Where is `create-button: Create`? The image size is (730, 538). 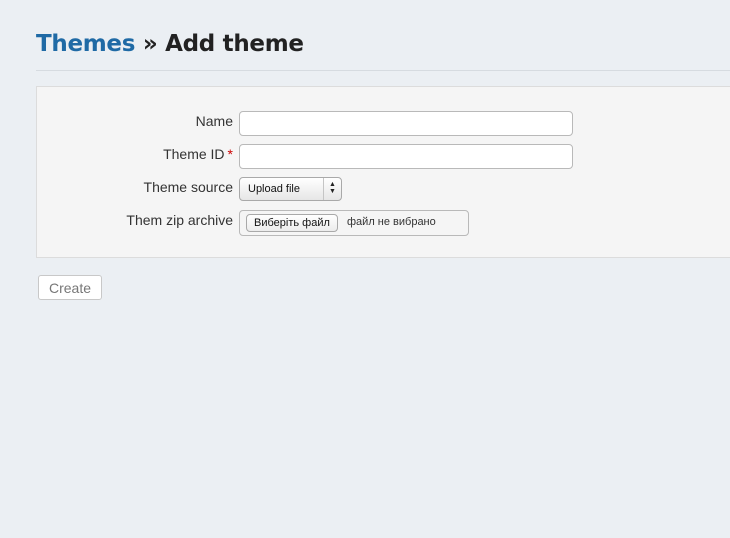
create-button: Create is located at coordinates (70, 287).